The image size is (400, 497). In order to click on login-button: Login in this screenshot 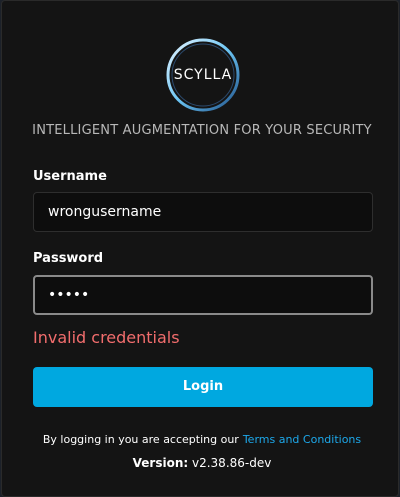, I will do `click(203, 387)`.